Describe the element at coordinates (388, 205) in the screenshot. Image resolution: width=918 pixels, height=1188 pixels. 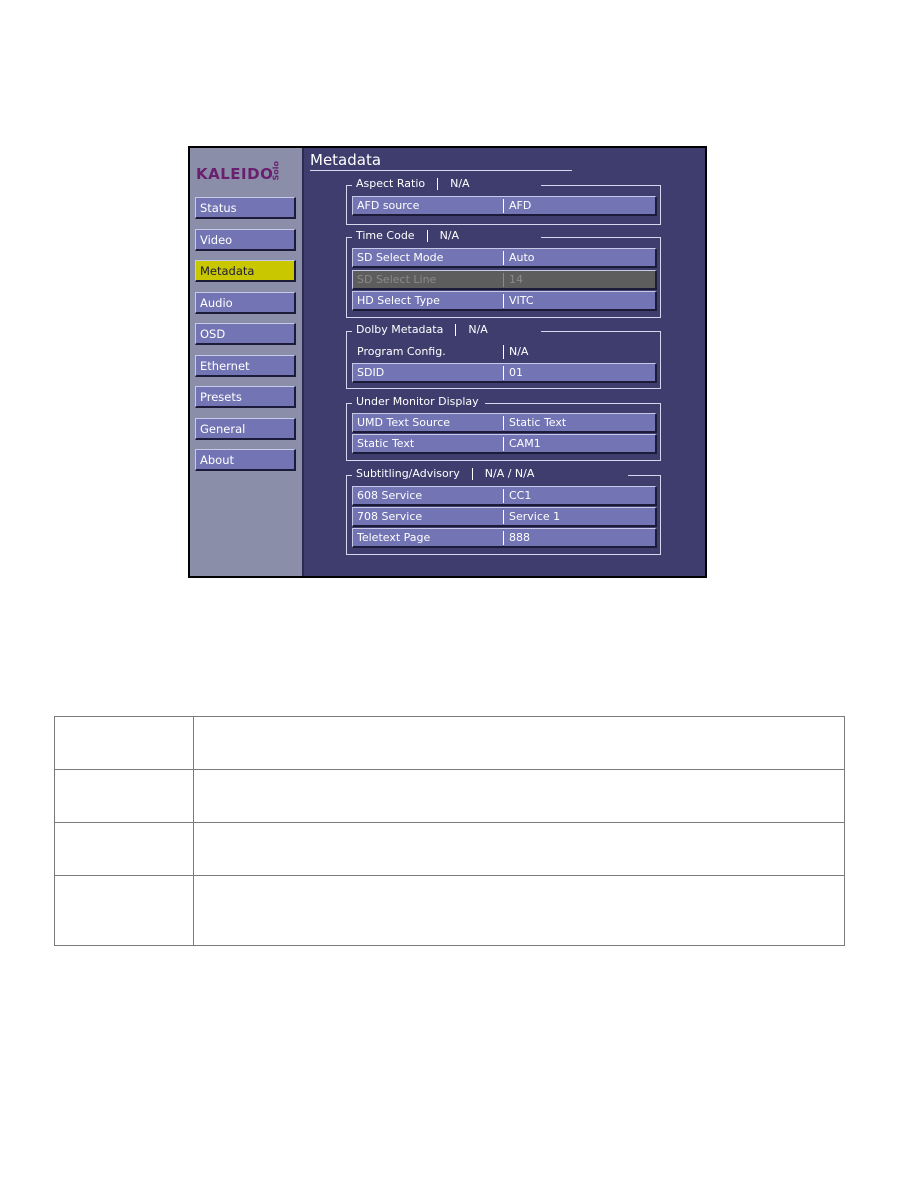
I see `row-label: AFD source` at that location.